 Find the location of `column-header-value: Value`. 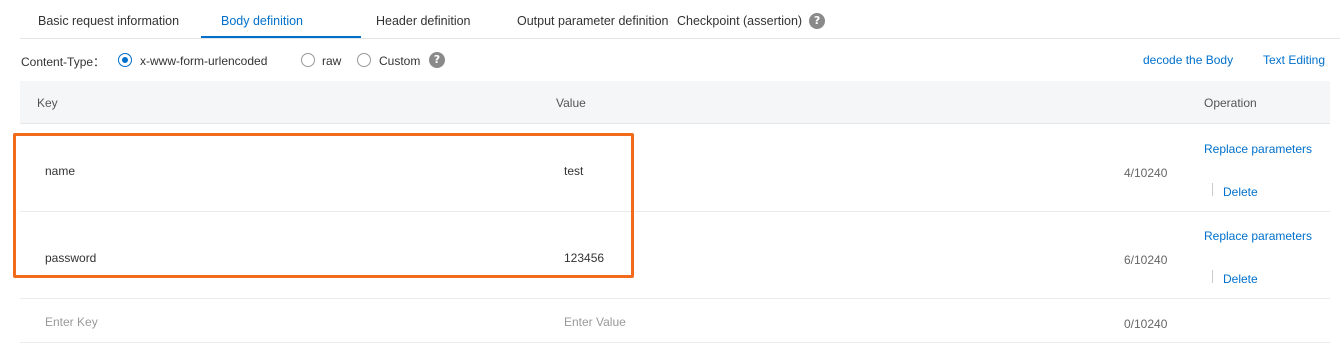

column-header-value: Value is located at coordinates (571, 103).